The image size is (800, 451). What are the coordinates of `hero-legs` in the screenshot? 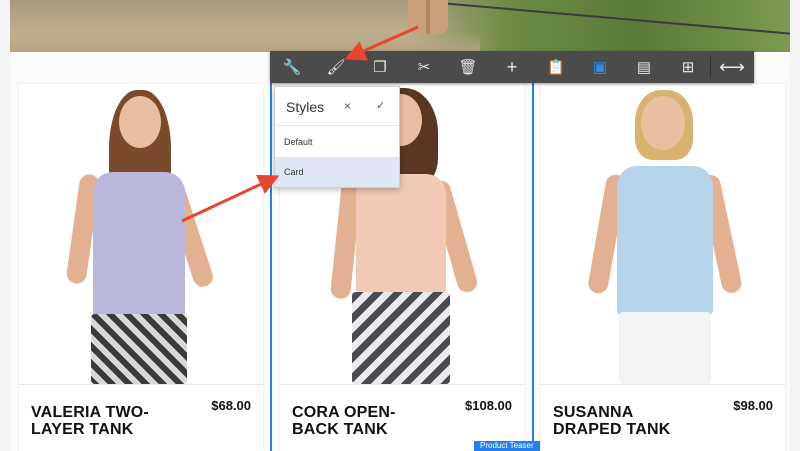 It's located at (428, 17).